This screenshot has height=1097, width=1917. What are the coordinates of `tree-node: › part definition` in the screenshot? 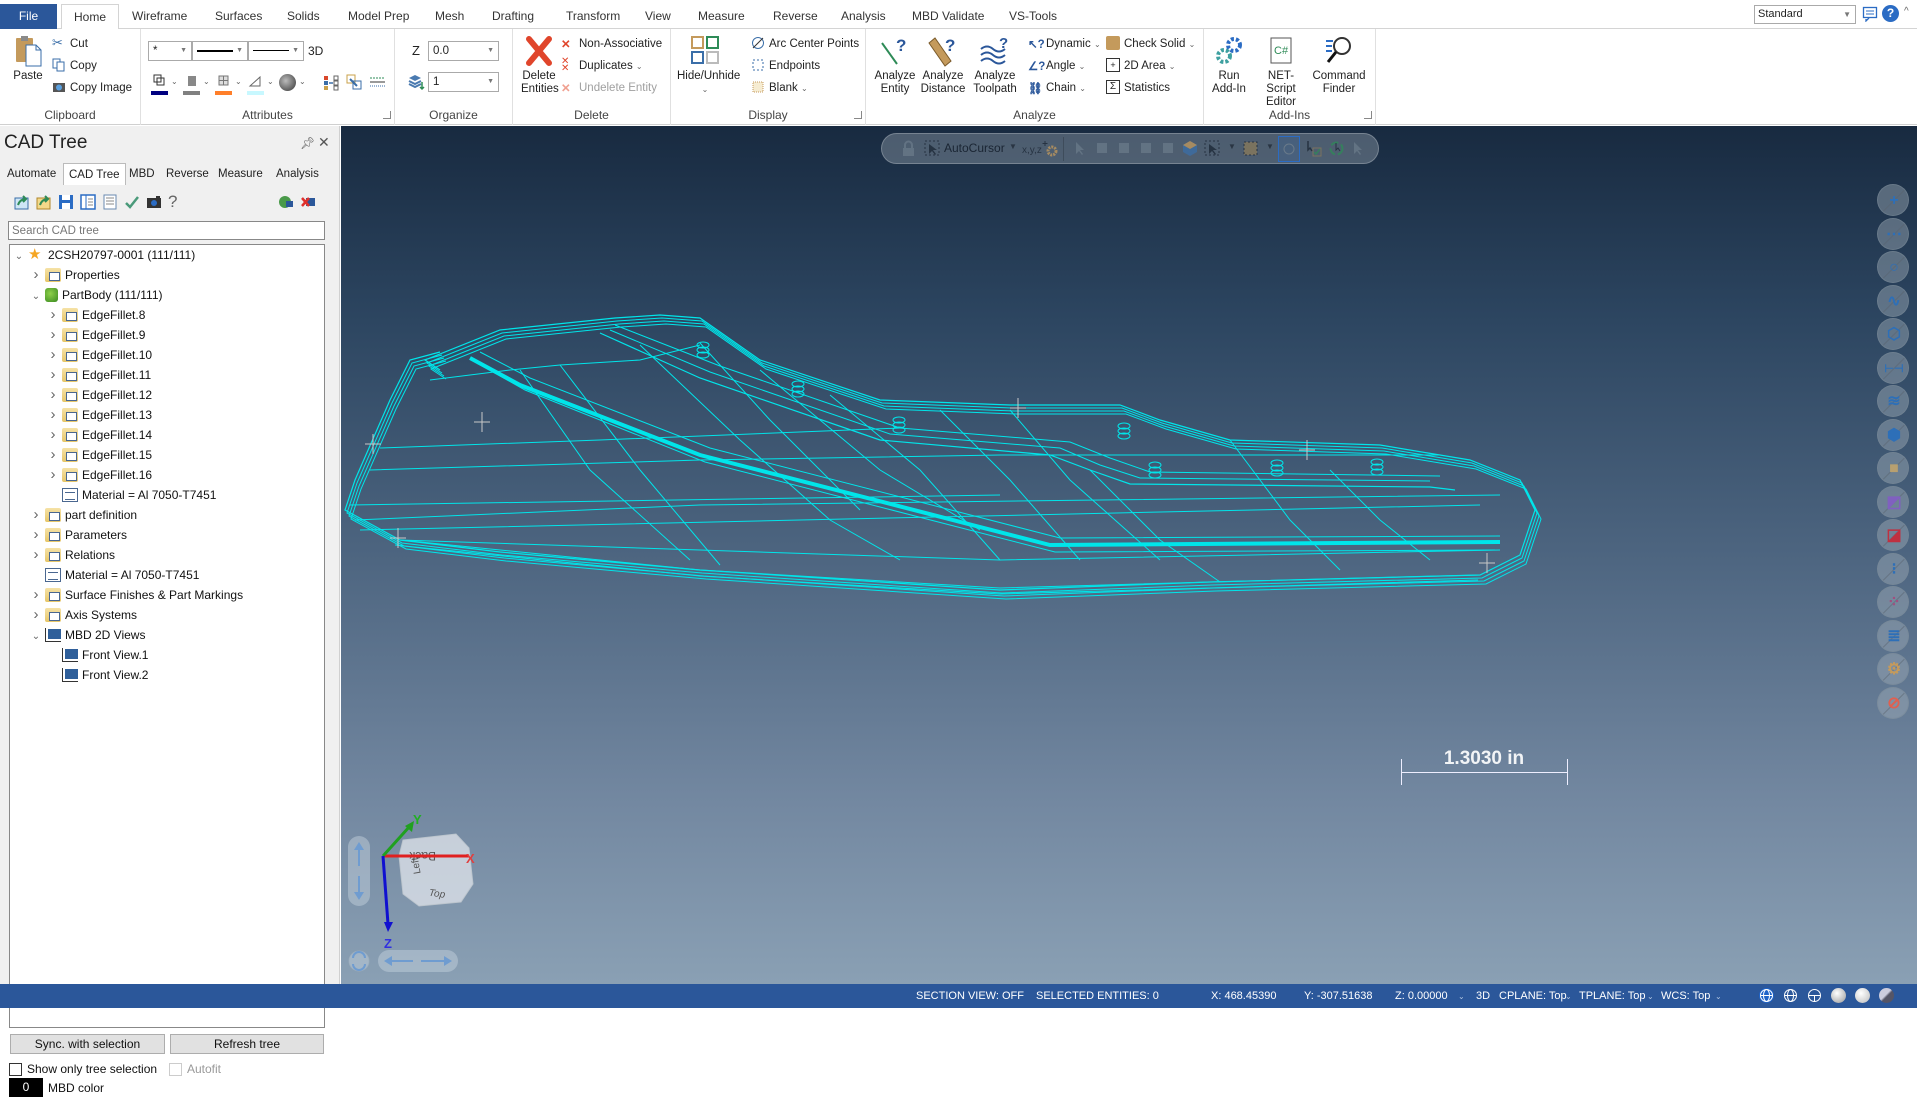 It's located at (83, 515).